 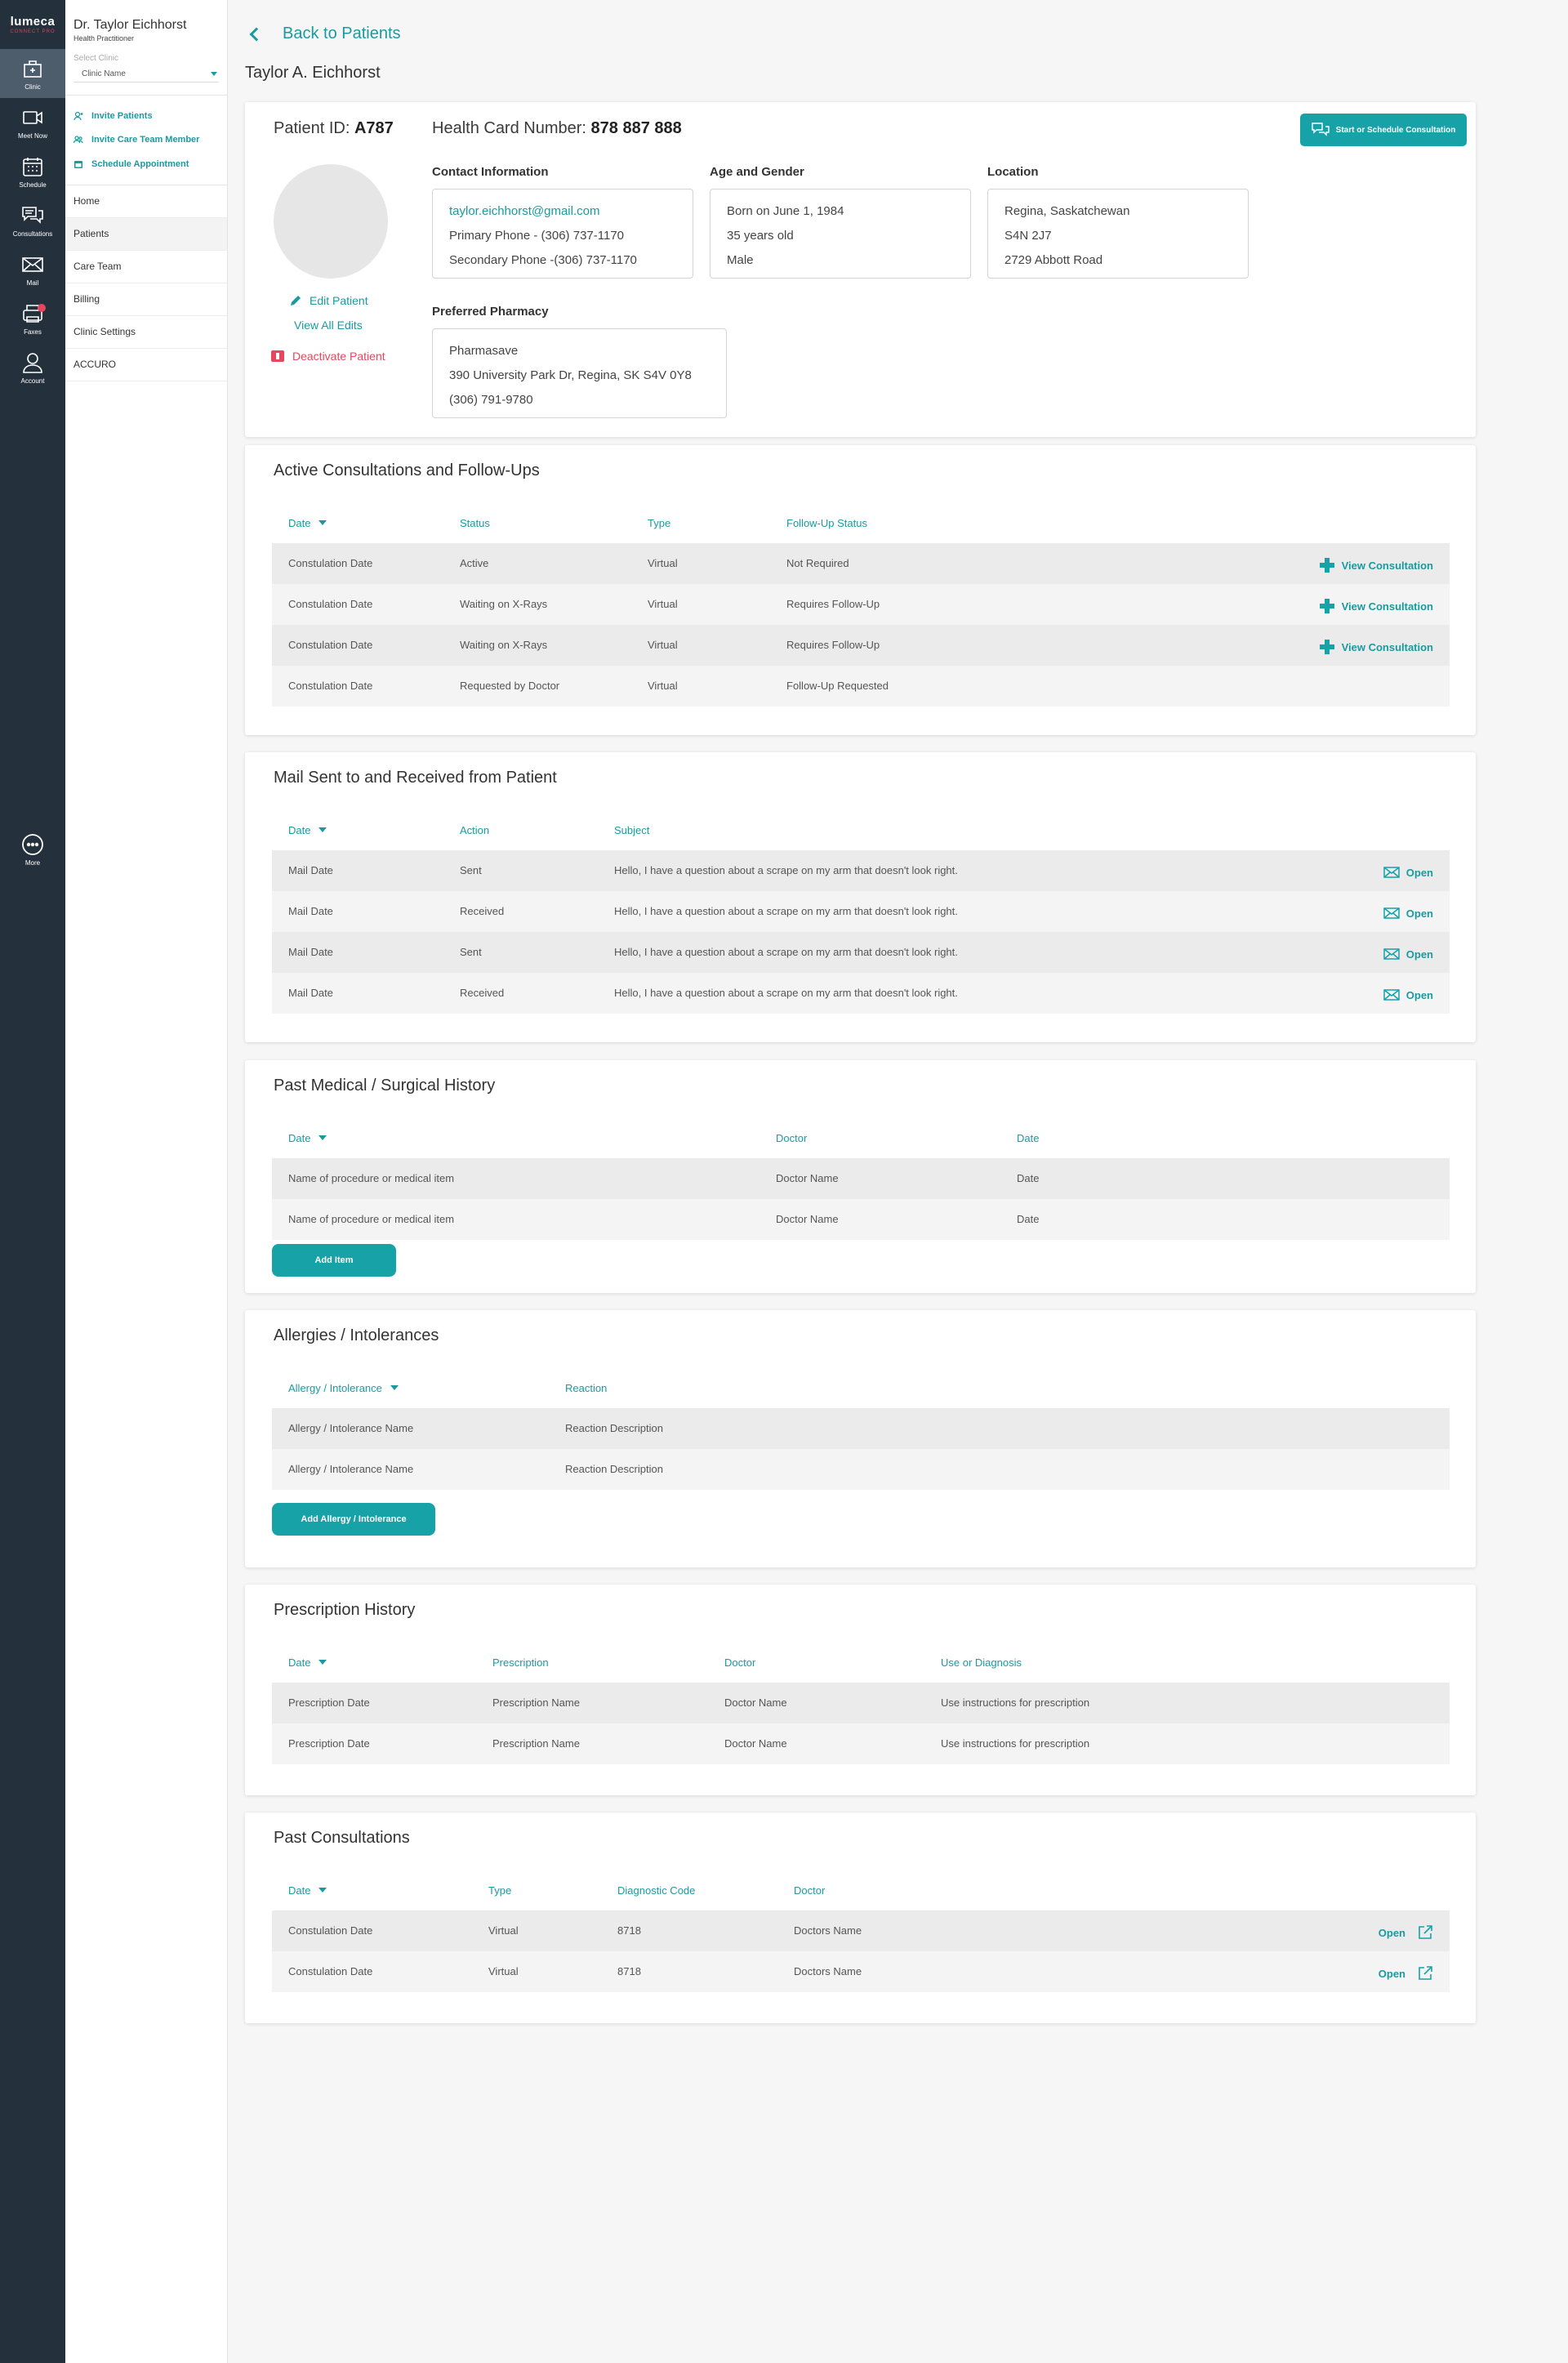 What do you see at coordinates (296, 301) in the screenshot?
I see `pencil-icon` at bounding box center [296, 301].